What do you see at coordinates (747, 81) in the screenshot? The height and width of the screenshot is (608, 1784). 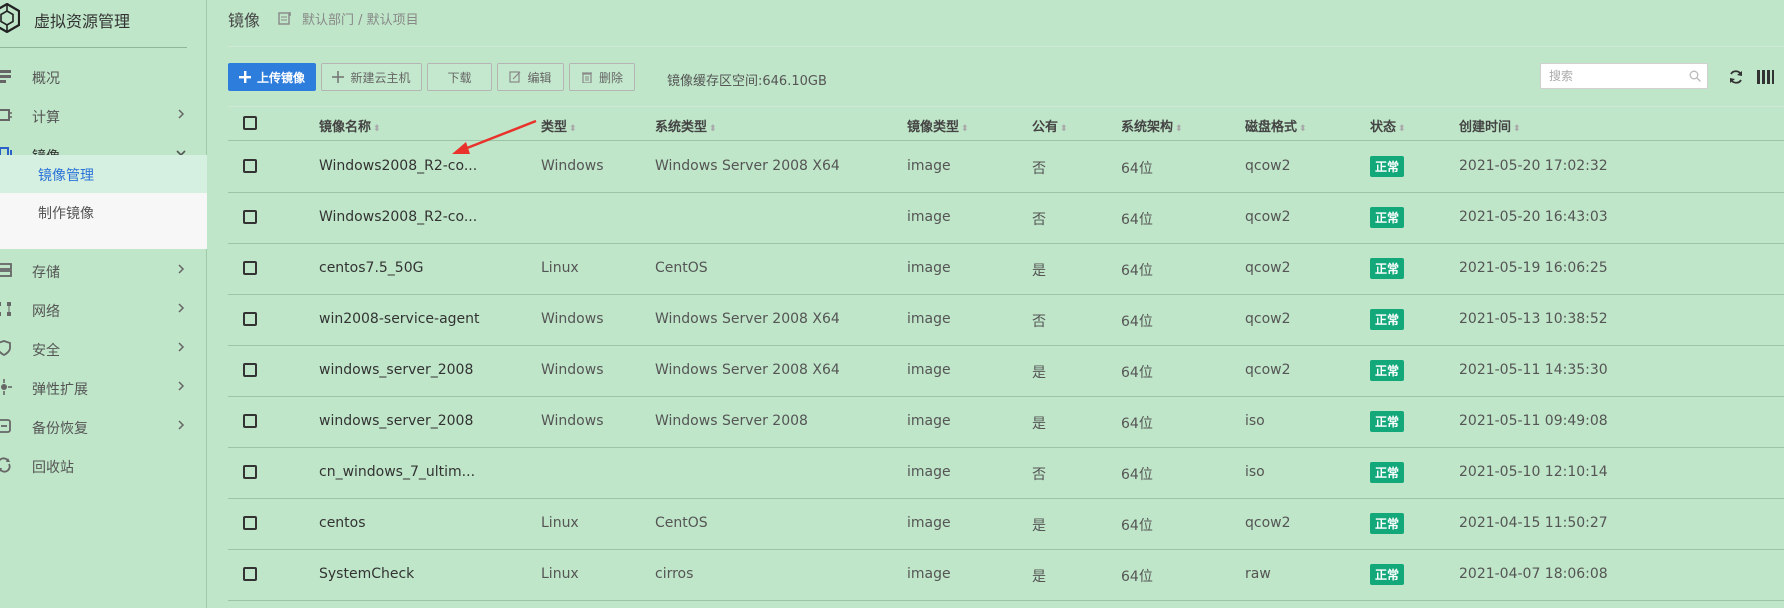 I see `cache-space-text: 镜像缓存区空间:646.10GB` at bounding box center [747, 81].